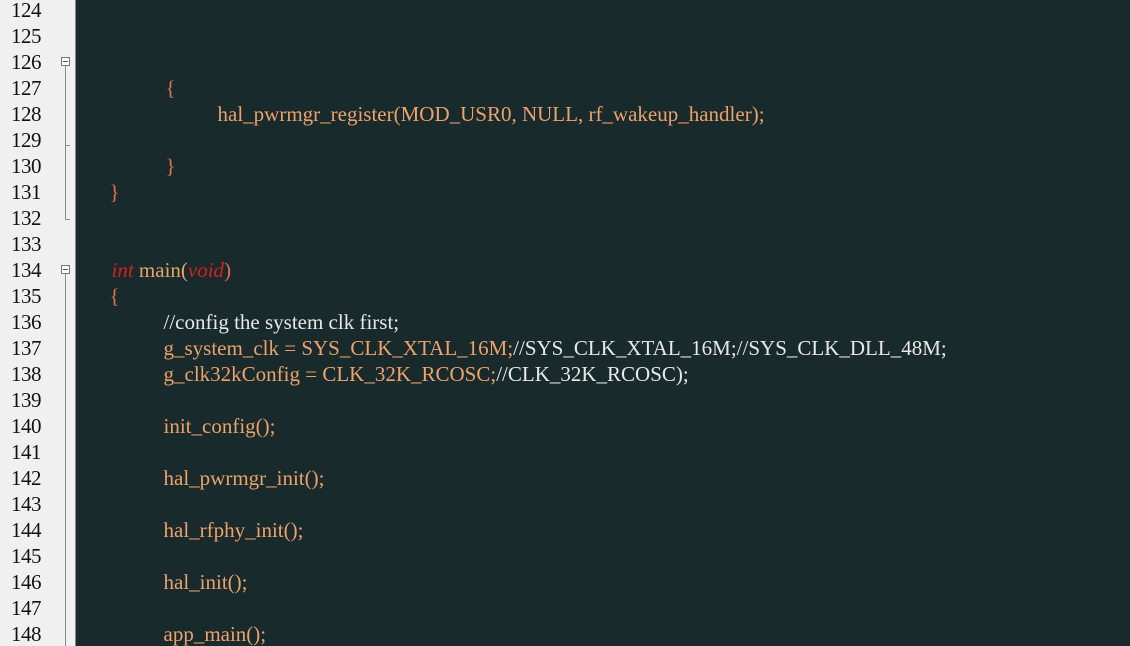  I want to click on line-number: 144, so click(26, 530).